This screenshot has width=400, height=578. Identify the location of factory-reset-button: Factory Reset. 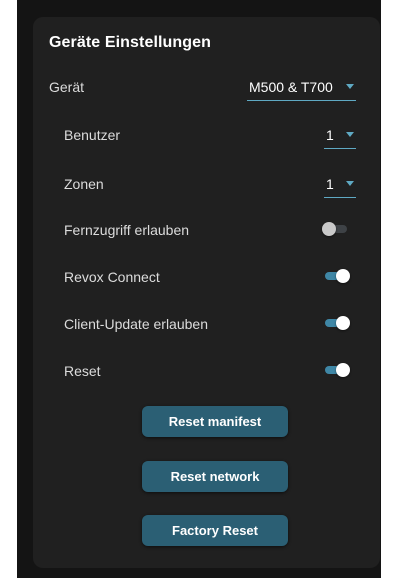
(215, 530).